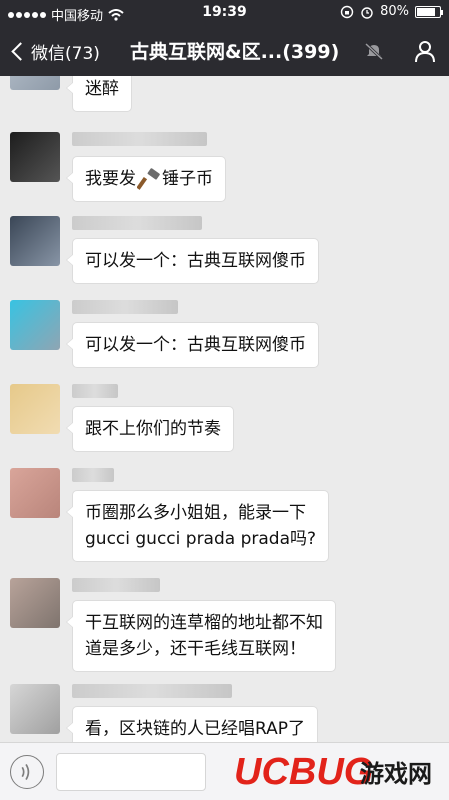 The height and width of the screenshot is (800, 449). Describe the element at coordinates (195, 513) in the screenshot. I see `message-line: 币圈那么多小姐姐，能录一下` at that location.